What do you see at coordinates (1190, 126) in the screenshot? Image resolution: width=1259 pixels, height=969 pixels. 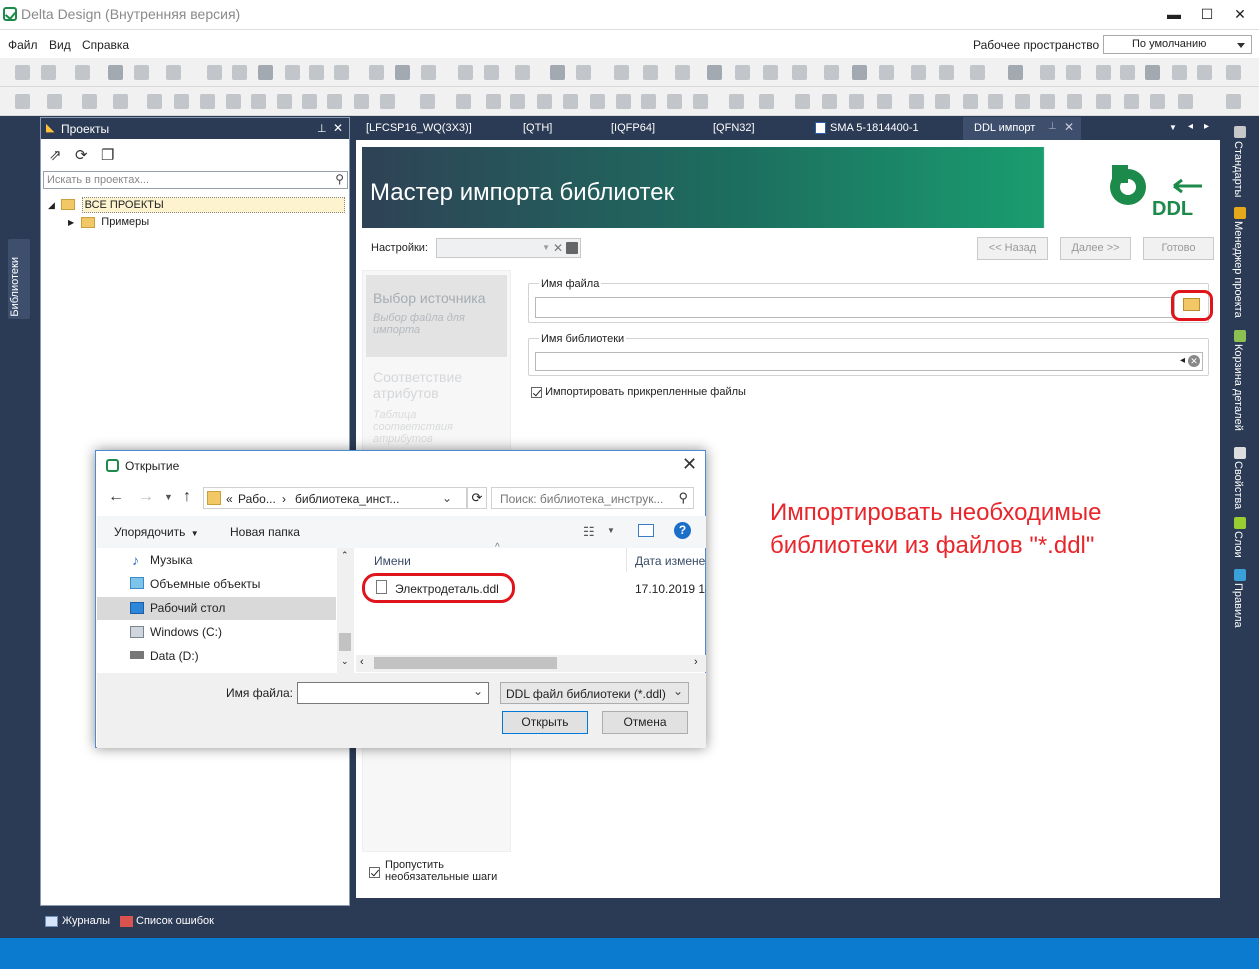 I see `scroll-left-icon: ◂` at bounding box center [1190, 126].